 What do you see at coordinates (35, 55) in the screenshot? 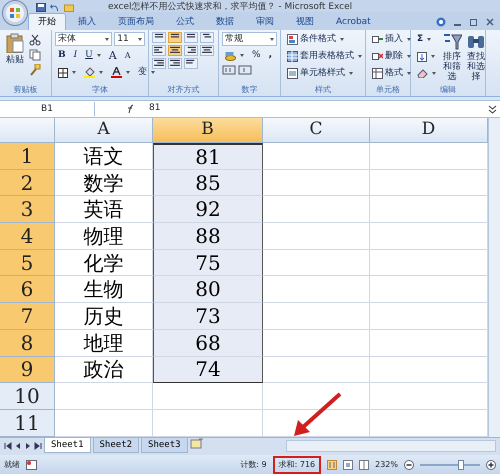
I see `copy-icon` at bounding box center [35, 55].